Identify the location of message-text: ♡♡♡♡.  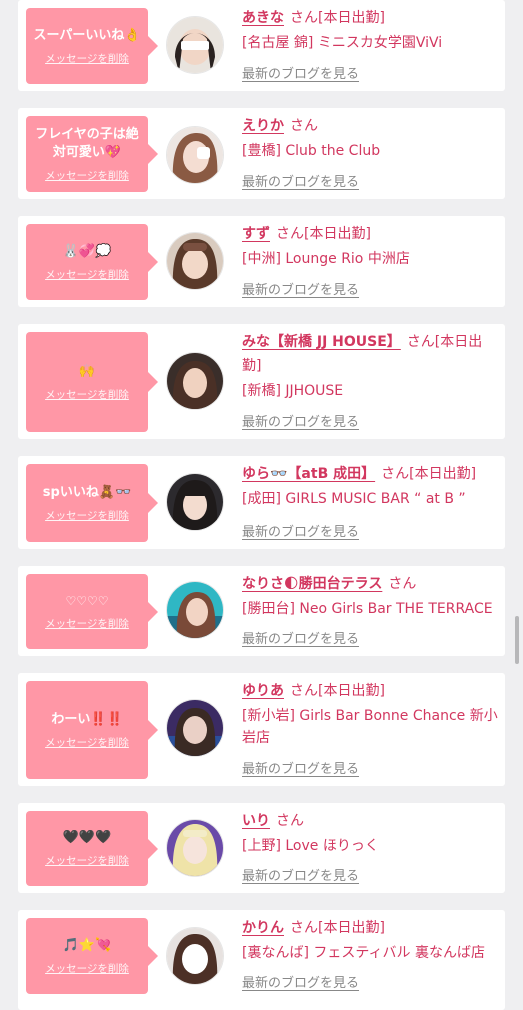
(87, 601).